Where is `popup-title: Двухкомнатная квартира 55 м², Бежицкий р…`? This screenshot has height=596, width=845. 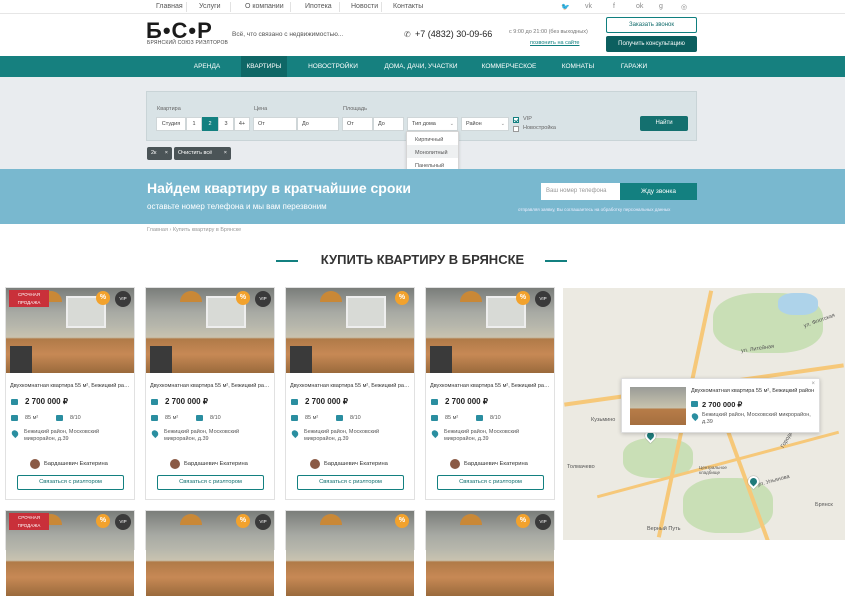
popup-title: Двухкомнатная квартира 55 м², Бежицкий р… is located at coordinates (753, 391).